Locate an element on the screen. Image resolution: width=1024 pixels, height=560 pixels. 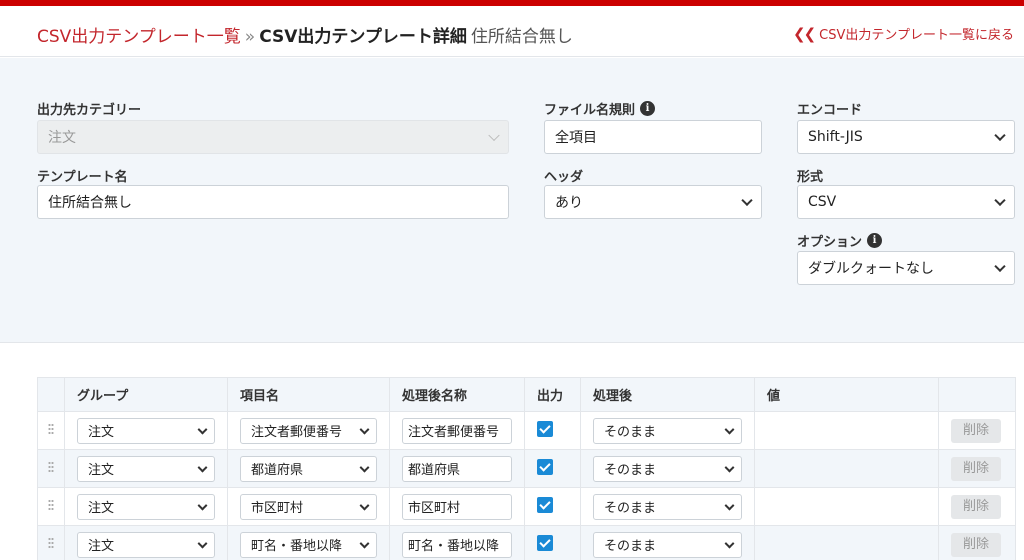
option-label-text: オプション is located at coordinates (830, 242).